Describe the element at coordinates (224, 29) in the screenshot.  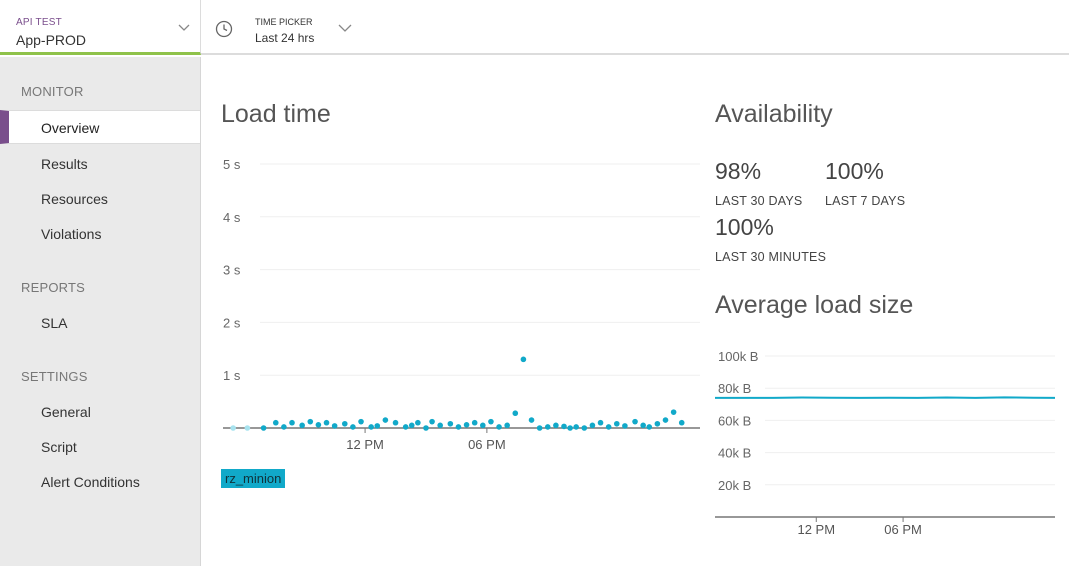
I see `clock-icon` at that location.